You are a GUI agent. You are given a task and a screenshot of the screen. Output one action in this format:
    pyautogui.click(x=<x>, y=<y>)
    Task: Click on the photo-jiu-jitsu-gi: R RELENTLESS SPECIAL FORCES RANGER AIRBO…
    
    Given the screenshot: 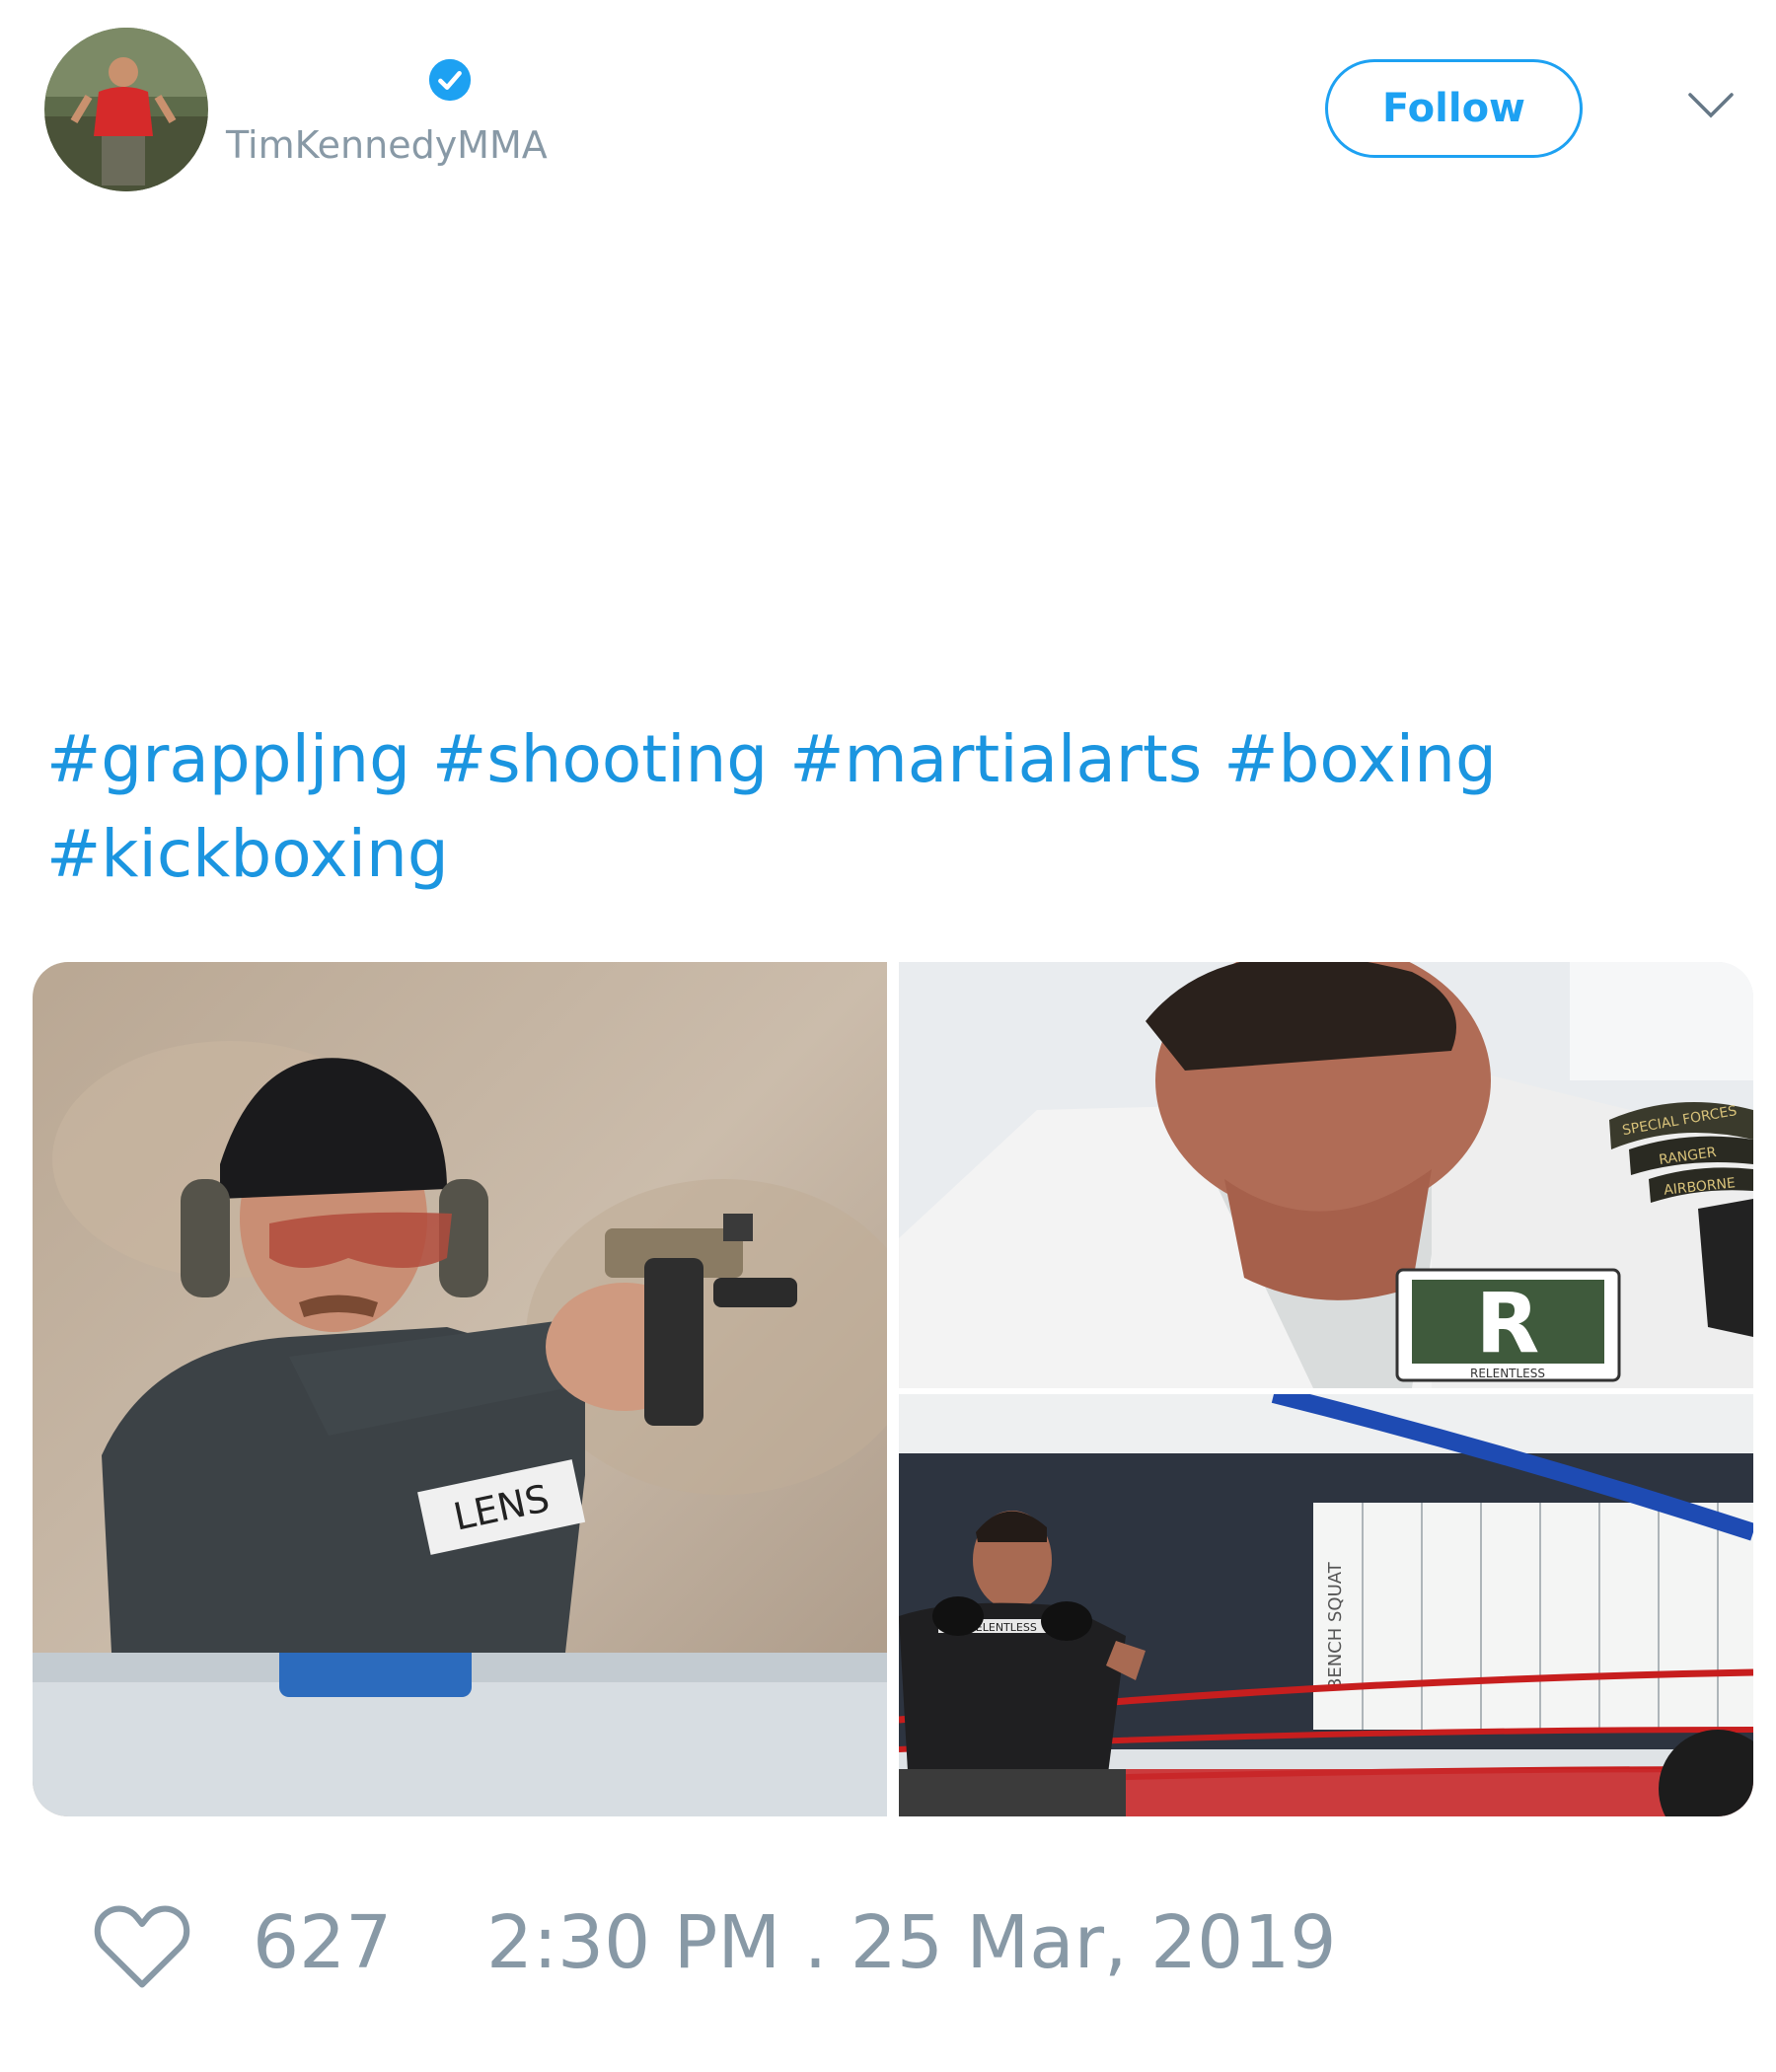 What is the action you would take?
    pyautogui.click(x=1326, y=1175)
    